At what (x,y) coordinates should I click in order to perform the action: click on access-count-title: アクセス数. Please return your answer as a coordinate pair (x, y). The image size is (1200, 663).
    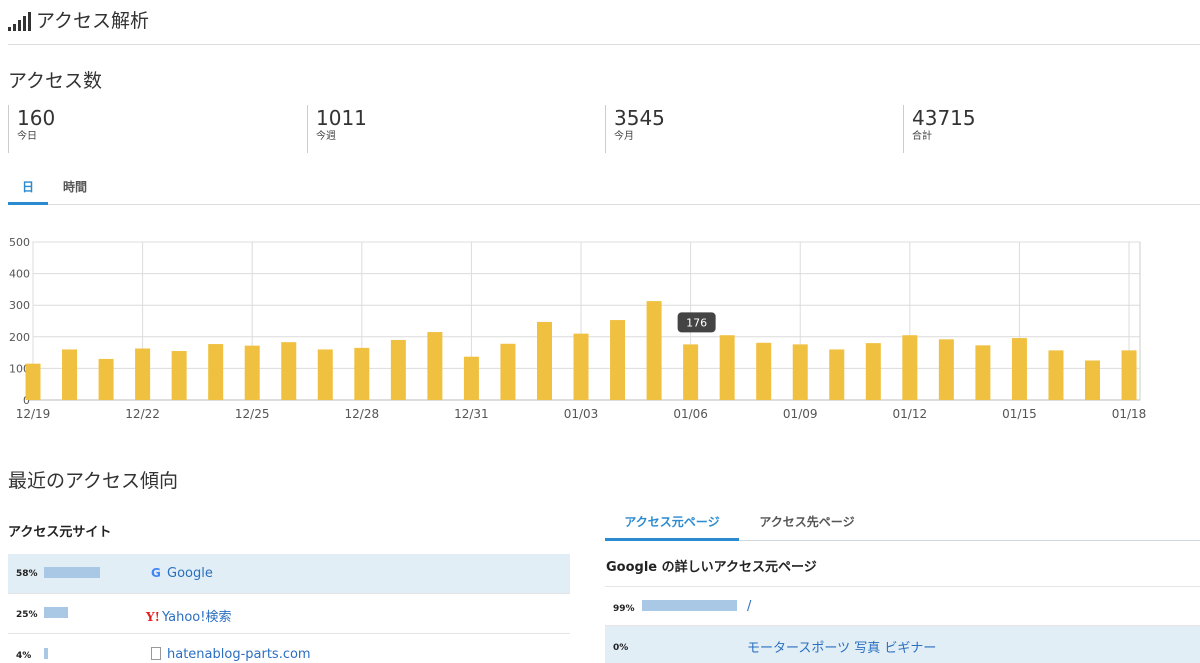
    Looking at the image, I should click on (55, 81).